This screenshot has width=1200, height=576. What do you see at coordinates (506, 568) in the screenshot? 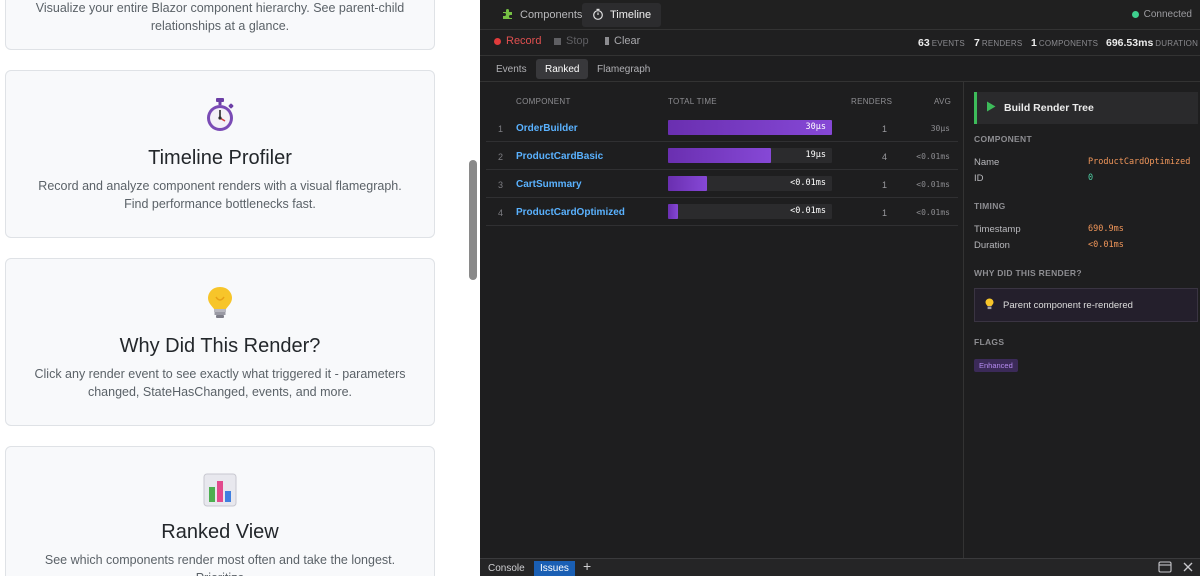
I see `tab-console: Console` at bounding box center [506, 568].